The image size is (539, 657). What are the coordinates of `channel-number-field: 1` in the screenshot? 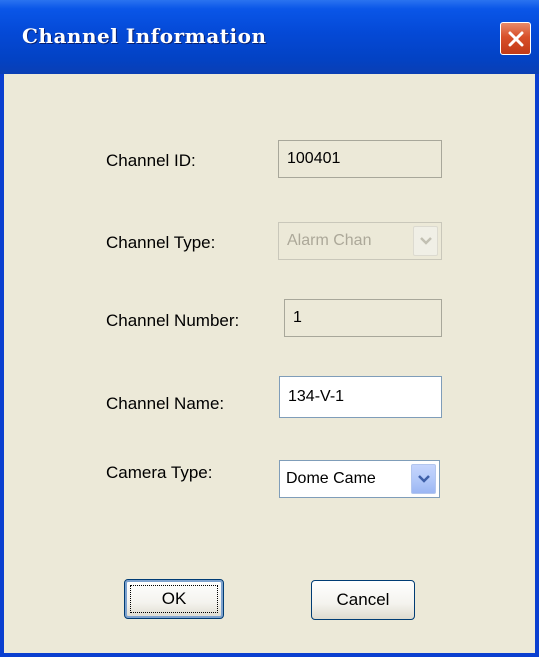 It's located at (363, 318).